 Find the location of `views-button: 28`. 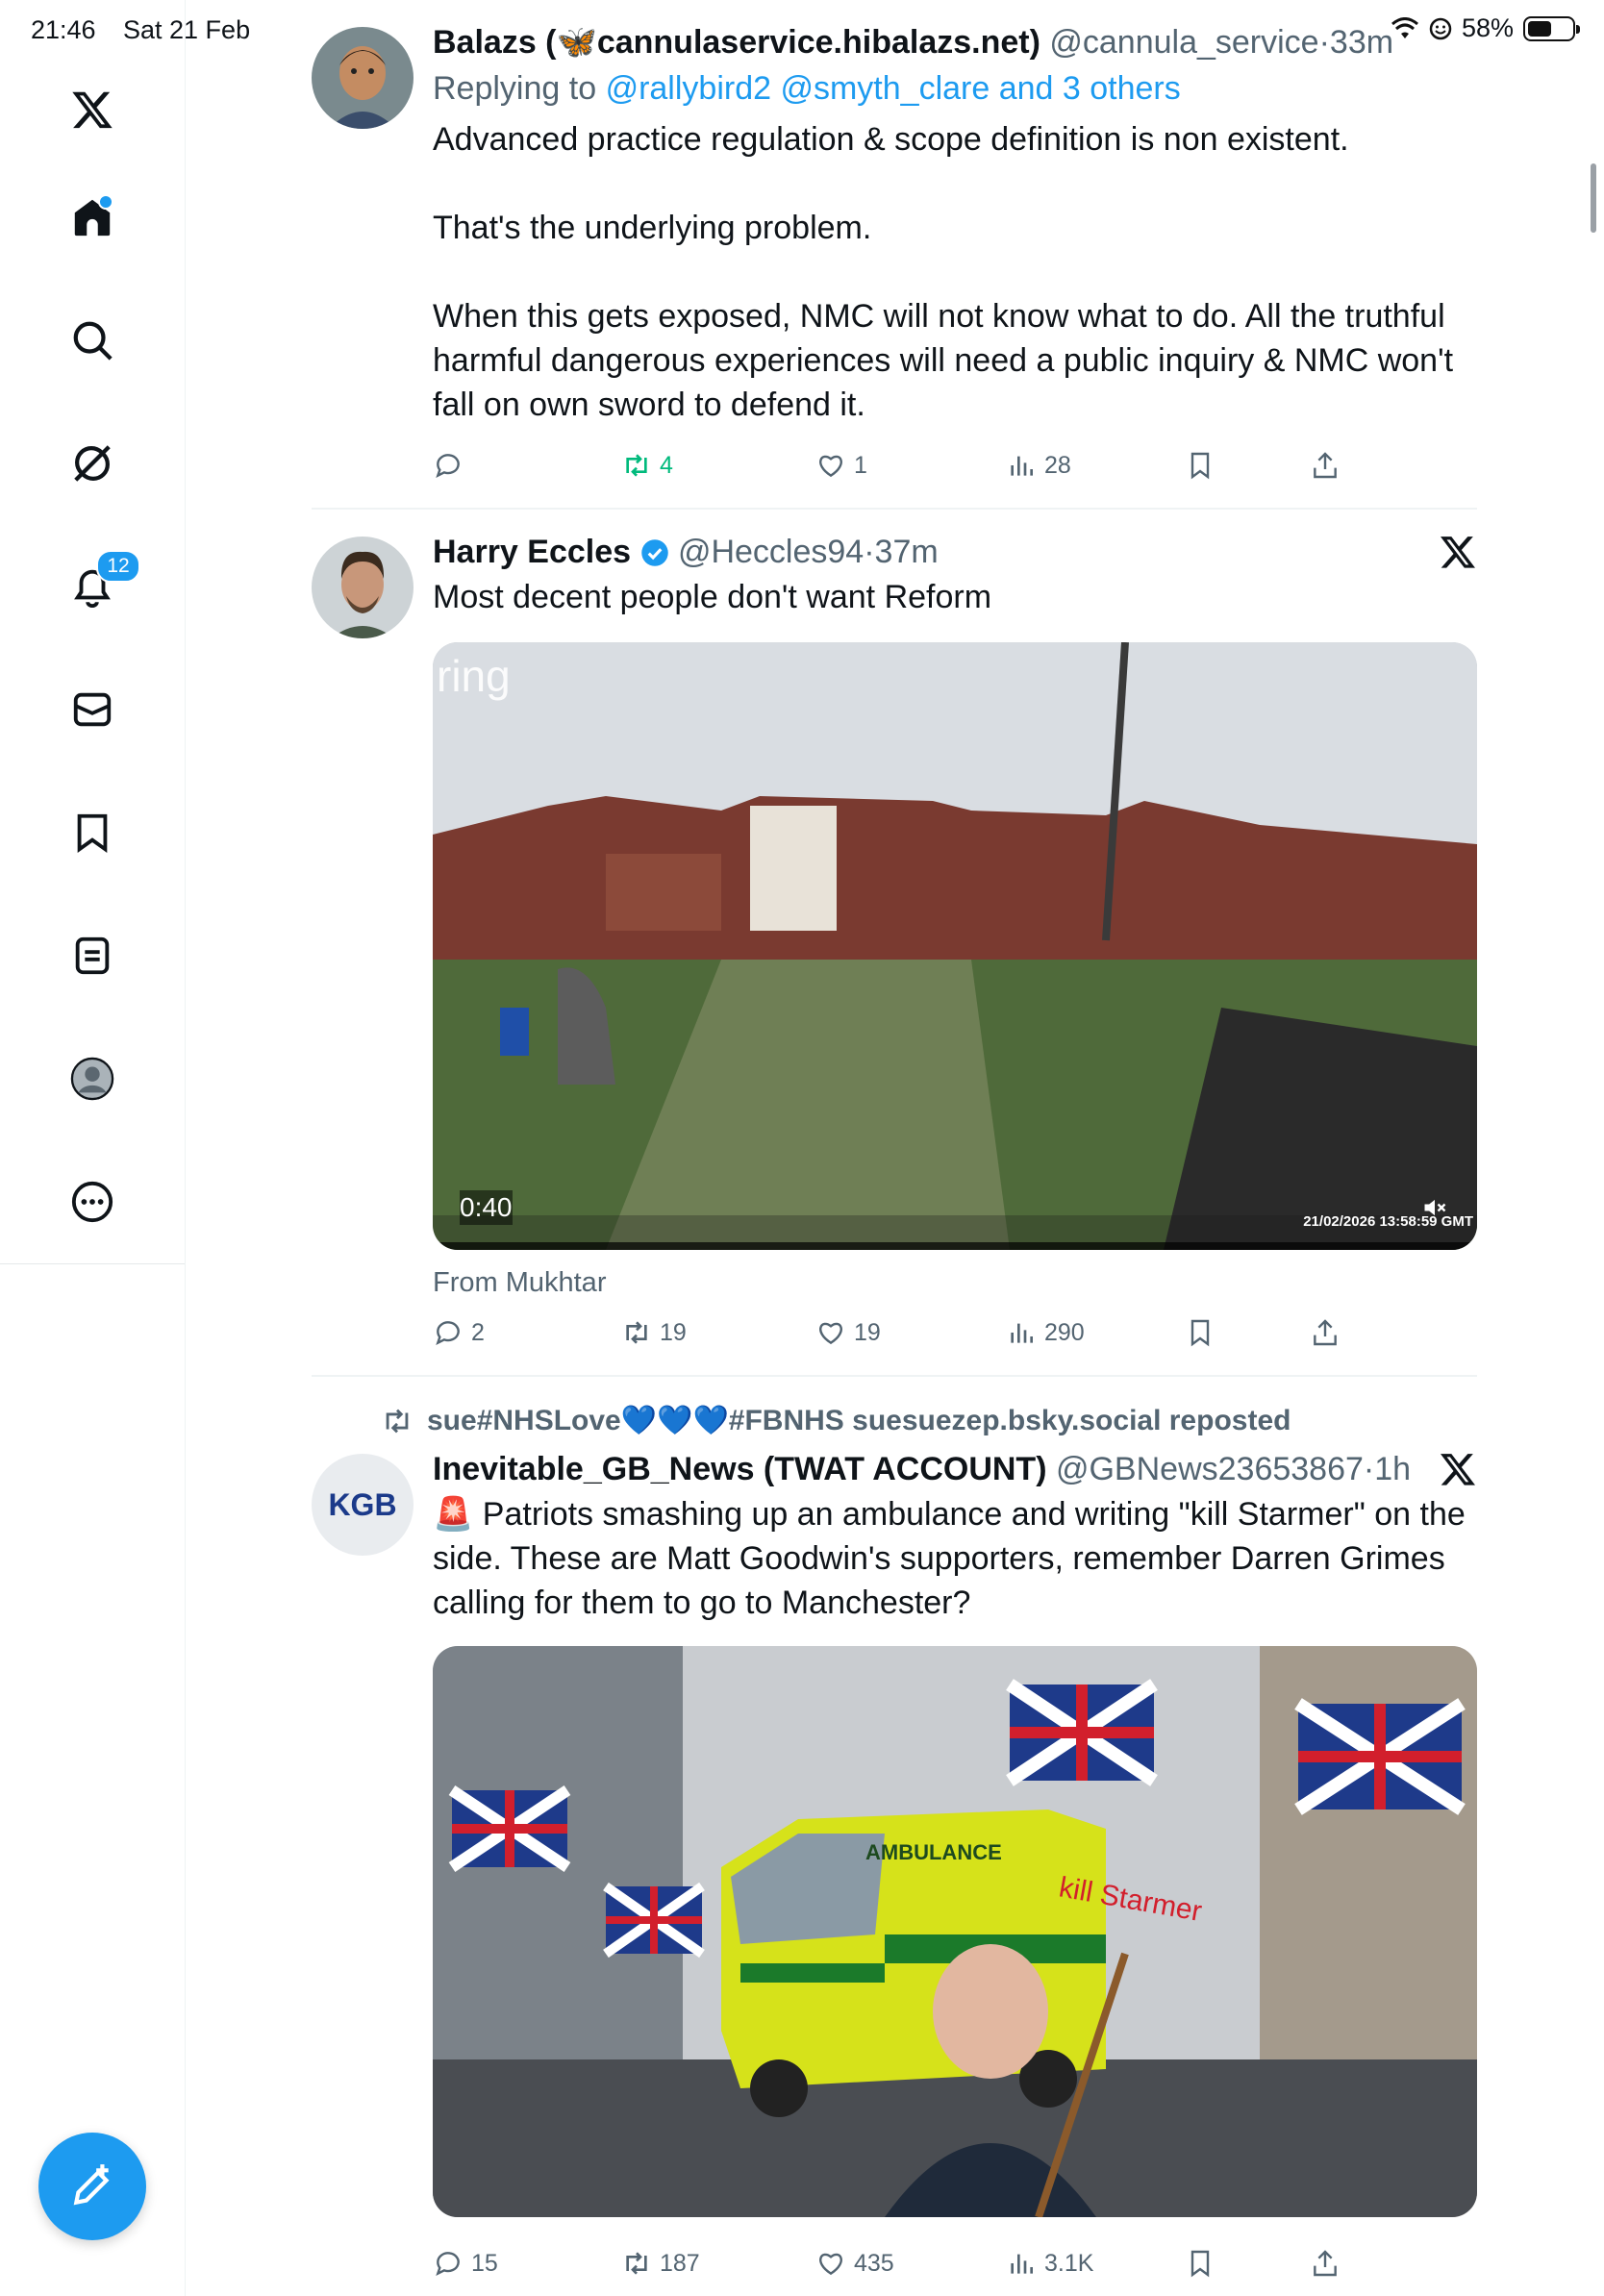

views-button: 28 is located at coordinates (1038, 465).